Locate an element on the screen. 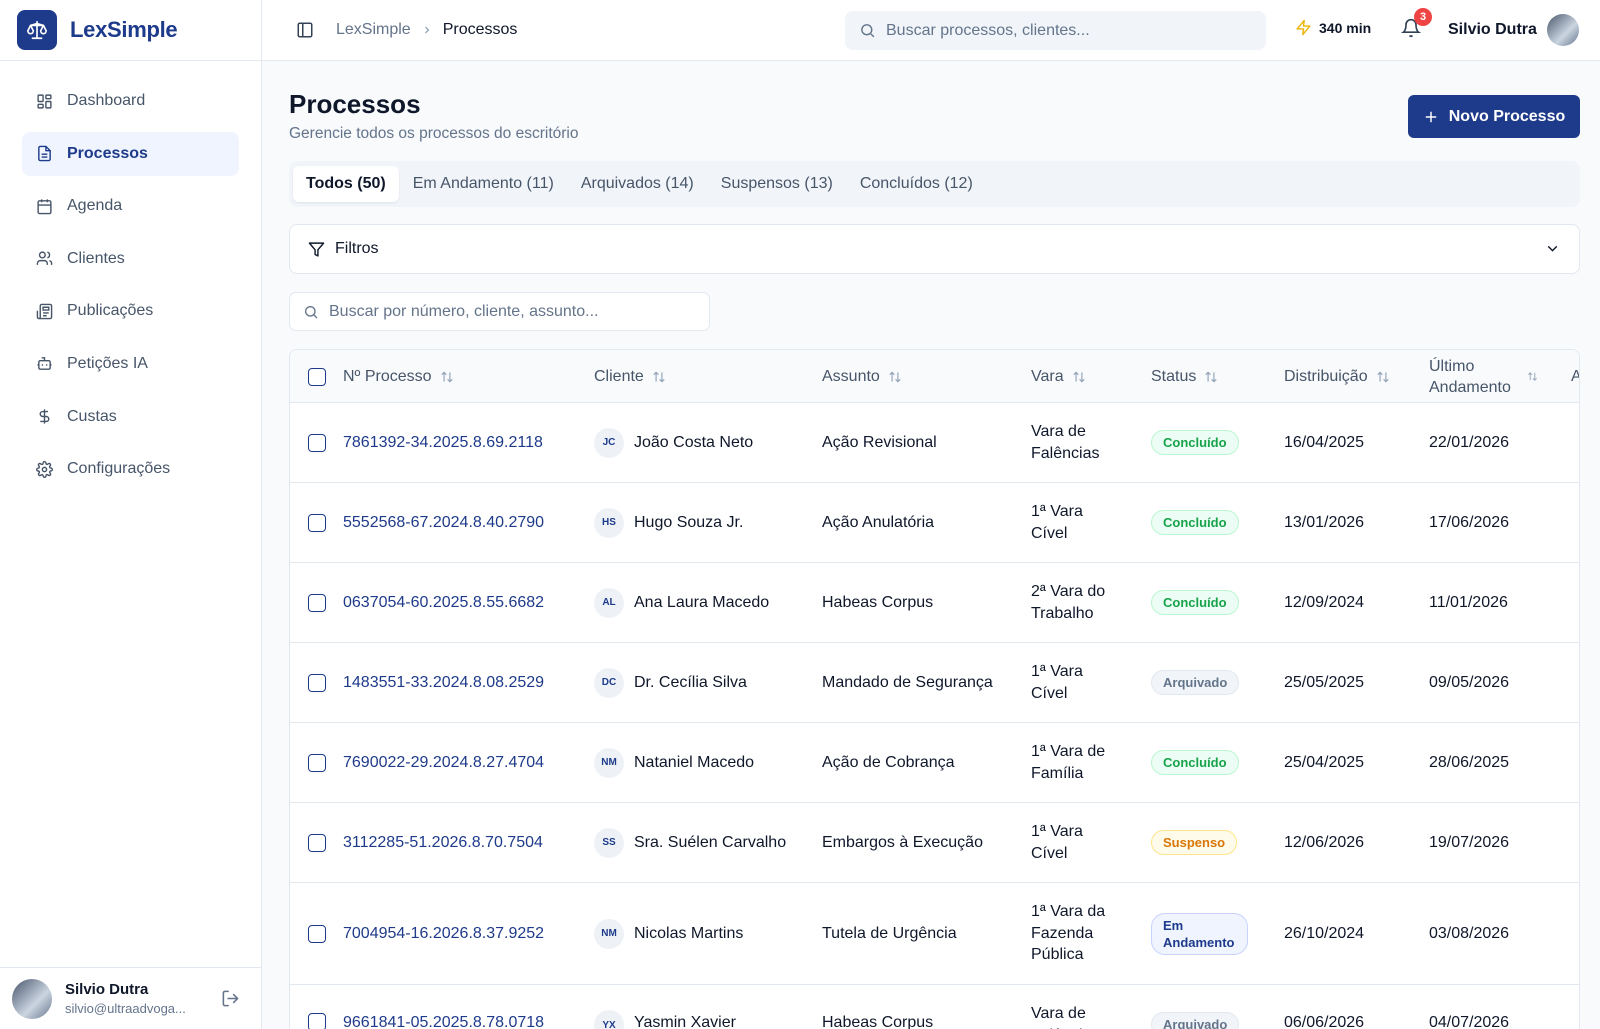  sidebar-item-agenda: Agenda is located at coordinates (130, 206).